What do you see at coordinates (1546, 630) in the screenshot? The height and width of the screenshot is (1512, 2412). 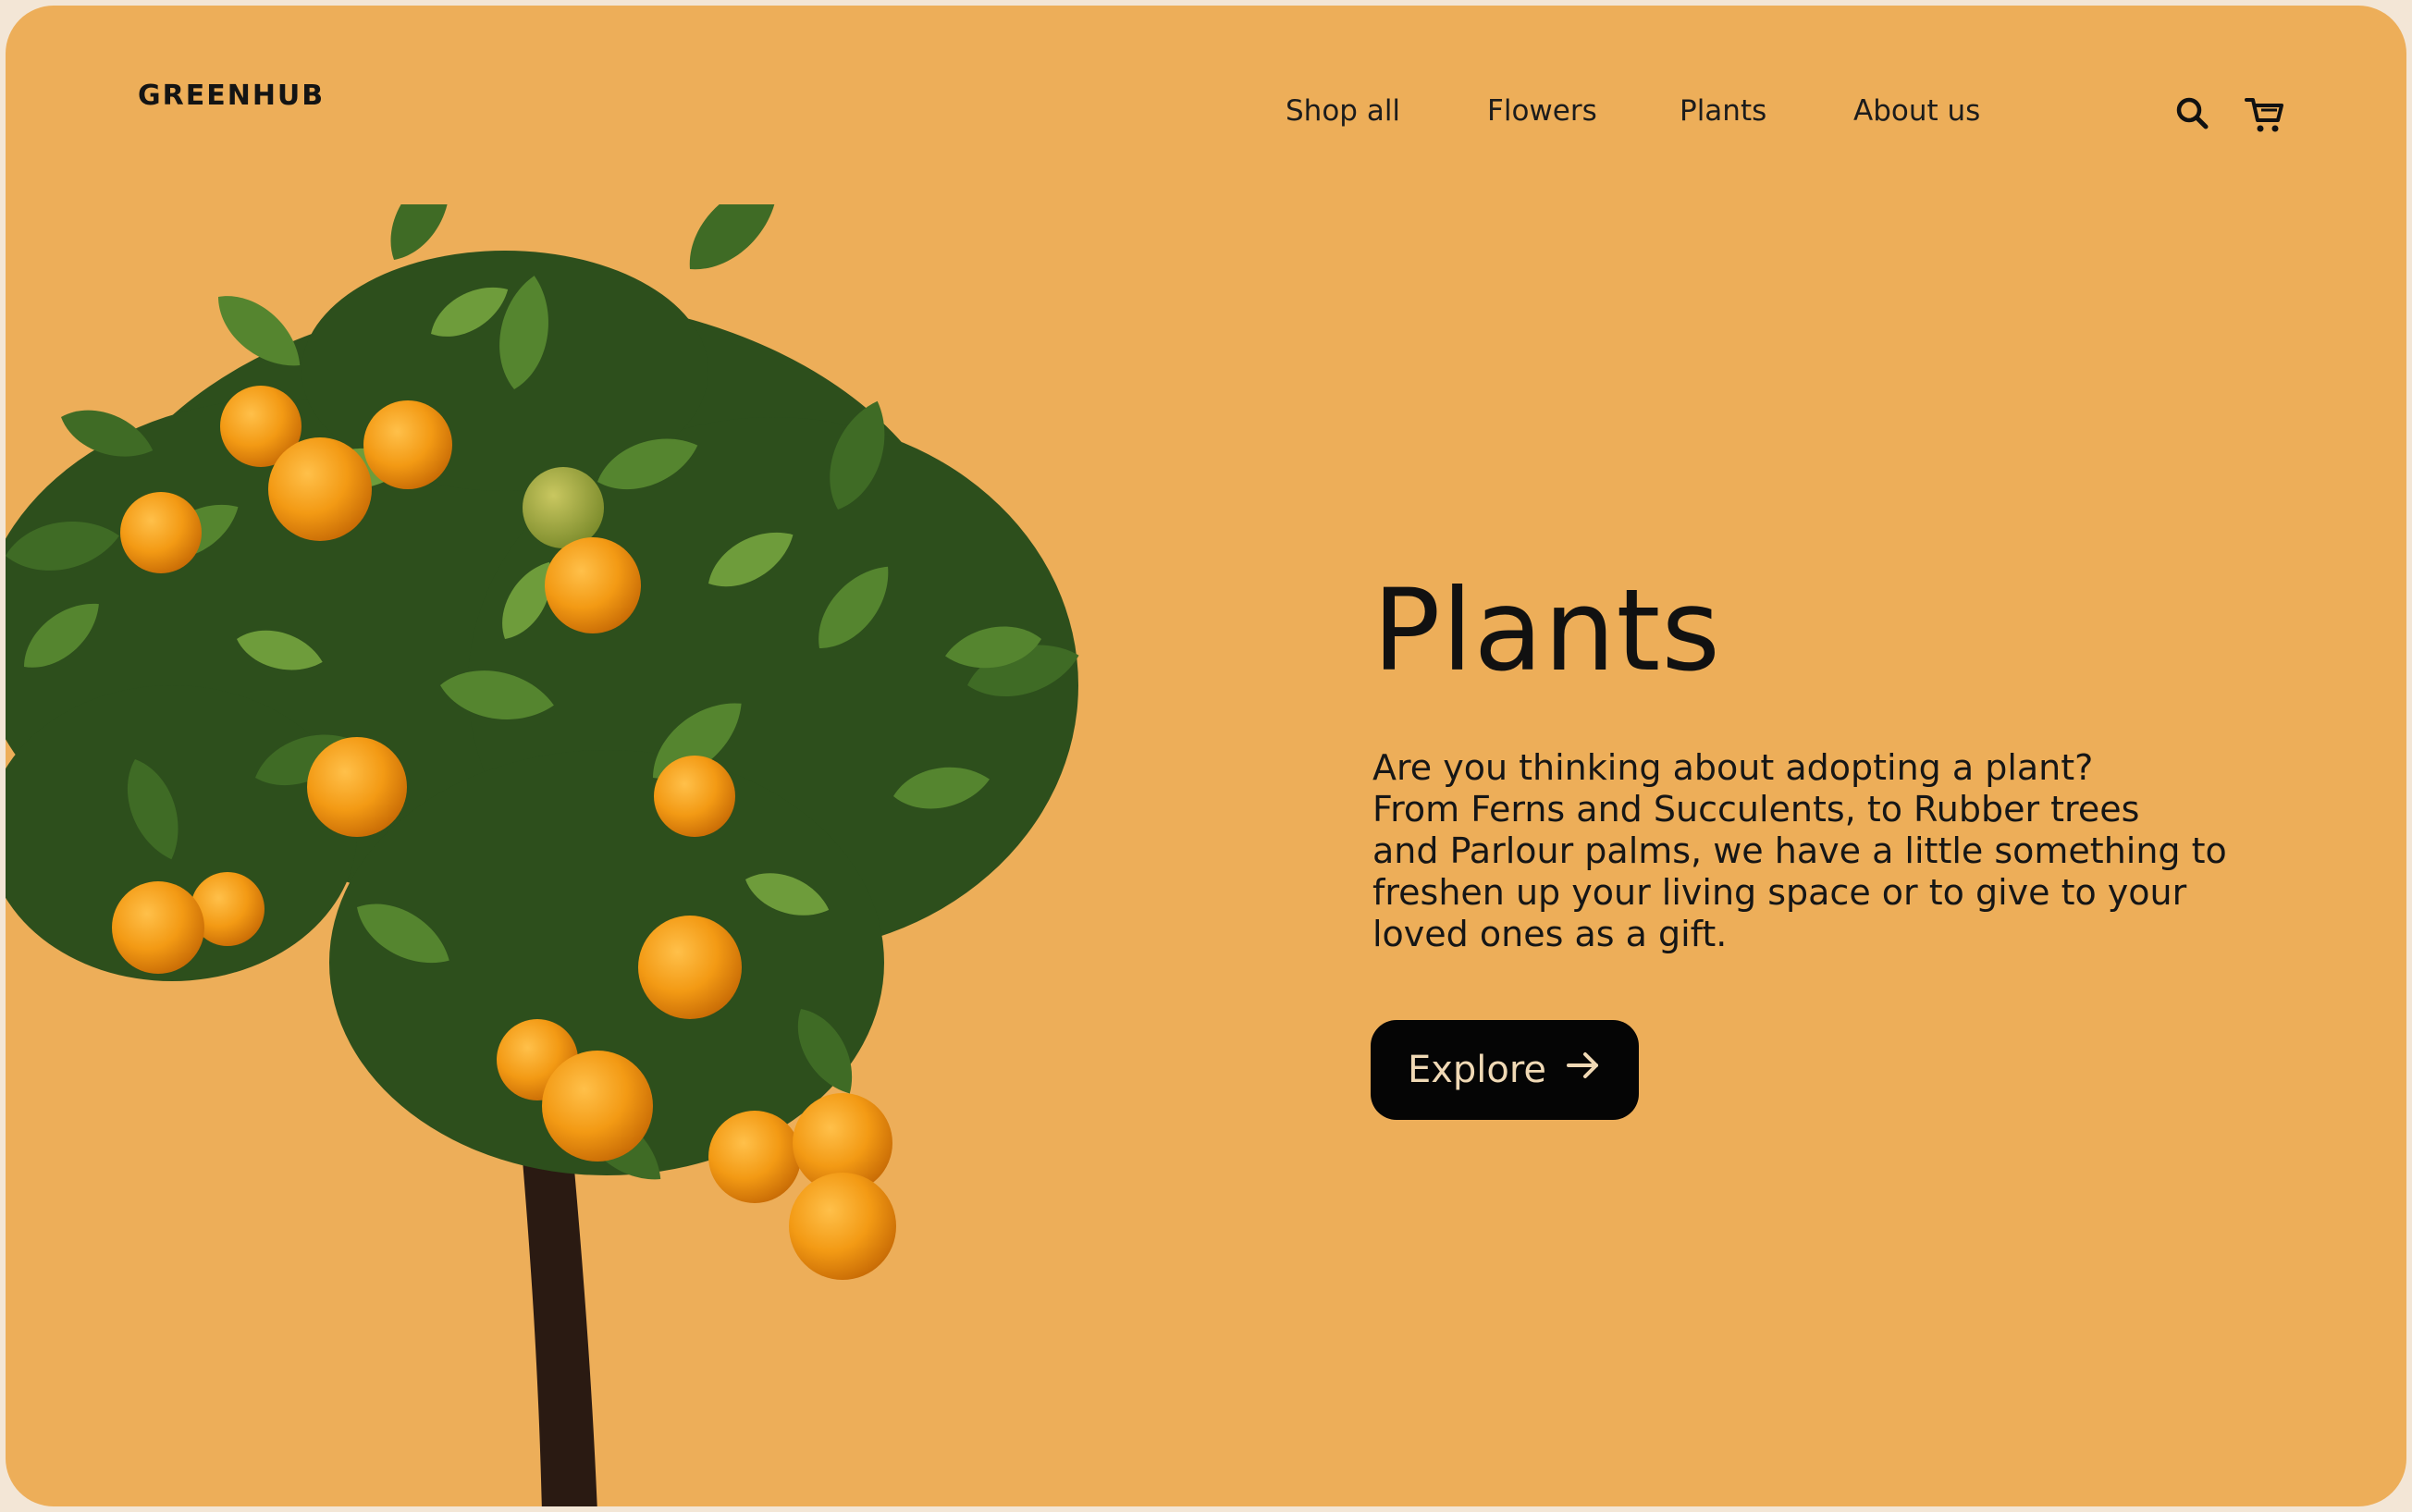 I see `page-title: Plants` at bounding box center [1546, 630].